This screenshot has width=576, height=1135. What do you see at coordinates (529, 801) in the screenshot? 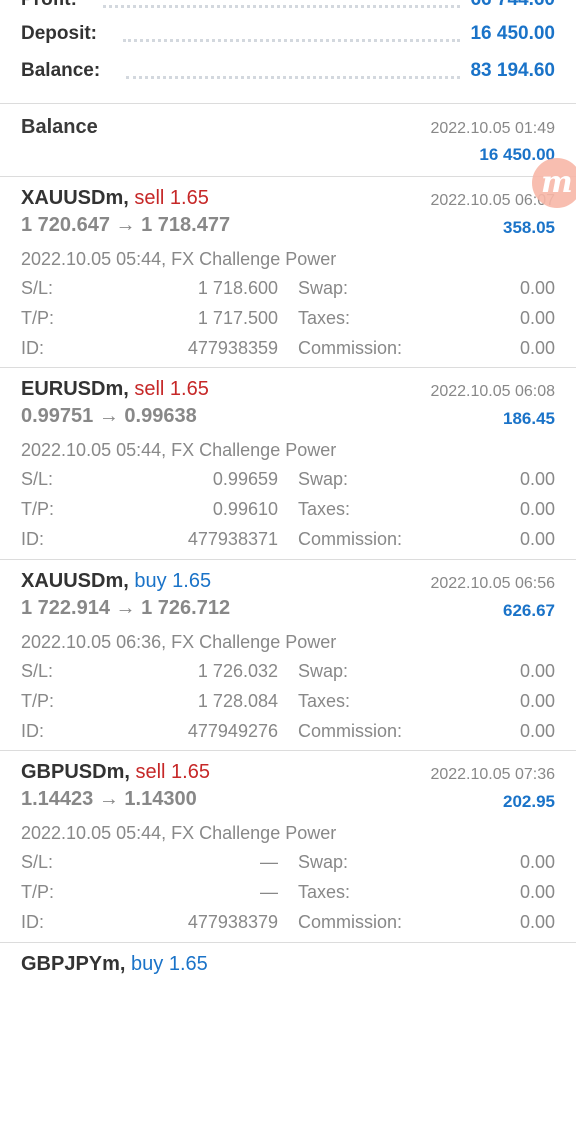
I see `trade-profit: 202.95` at bounding box center [529, 801].